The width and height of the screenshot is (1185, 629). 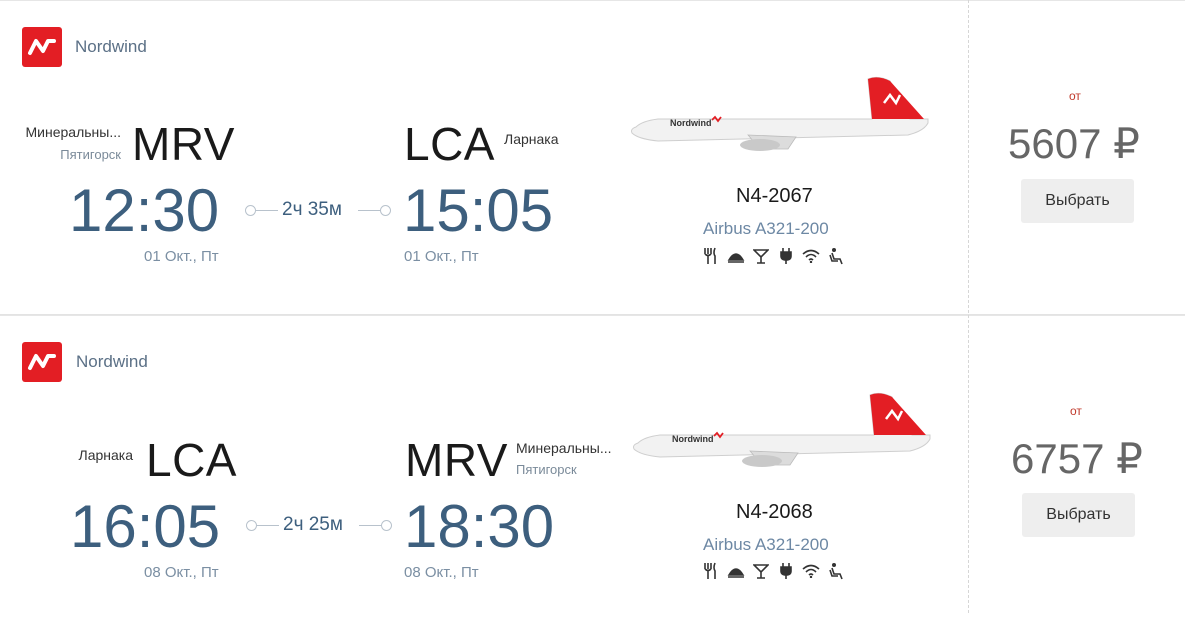 I want to click on origin-subcity: Пятигорск, so click(x=90, y=154).